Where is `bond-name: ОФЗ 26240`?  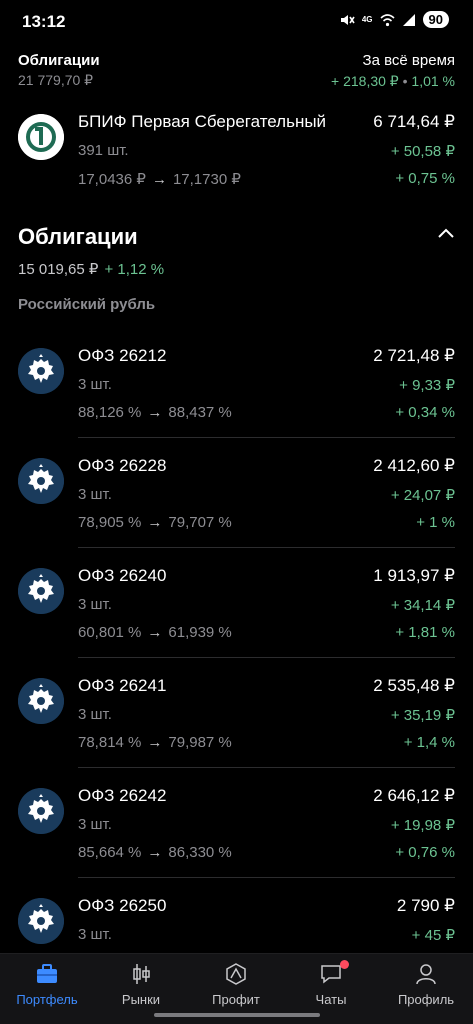
bond-name: ОФЗ 26240 is located at coordinates (122, 575).